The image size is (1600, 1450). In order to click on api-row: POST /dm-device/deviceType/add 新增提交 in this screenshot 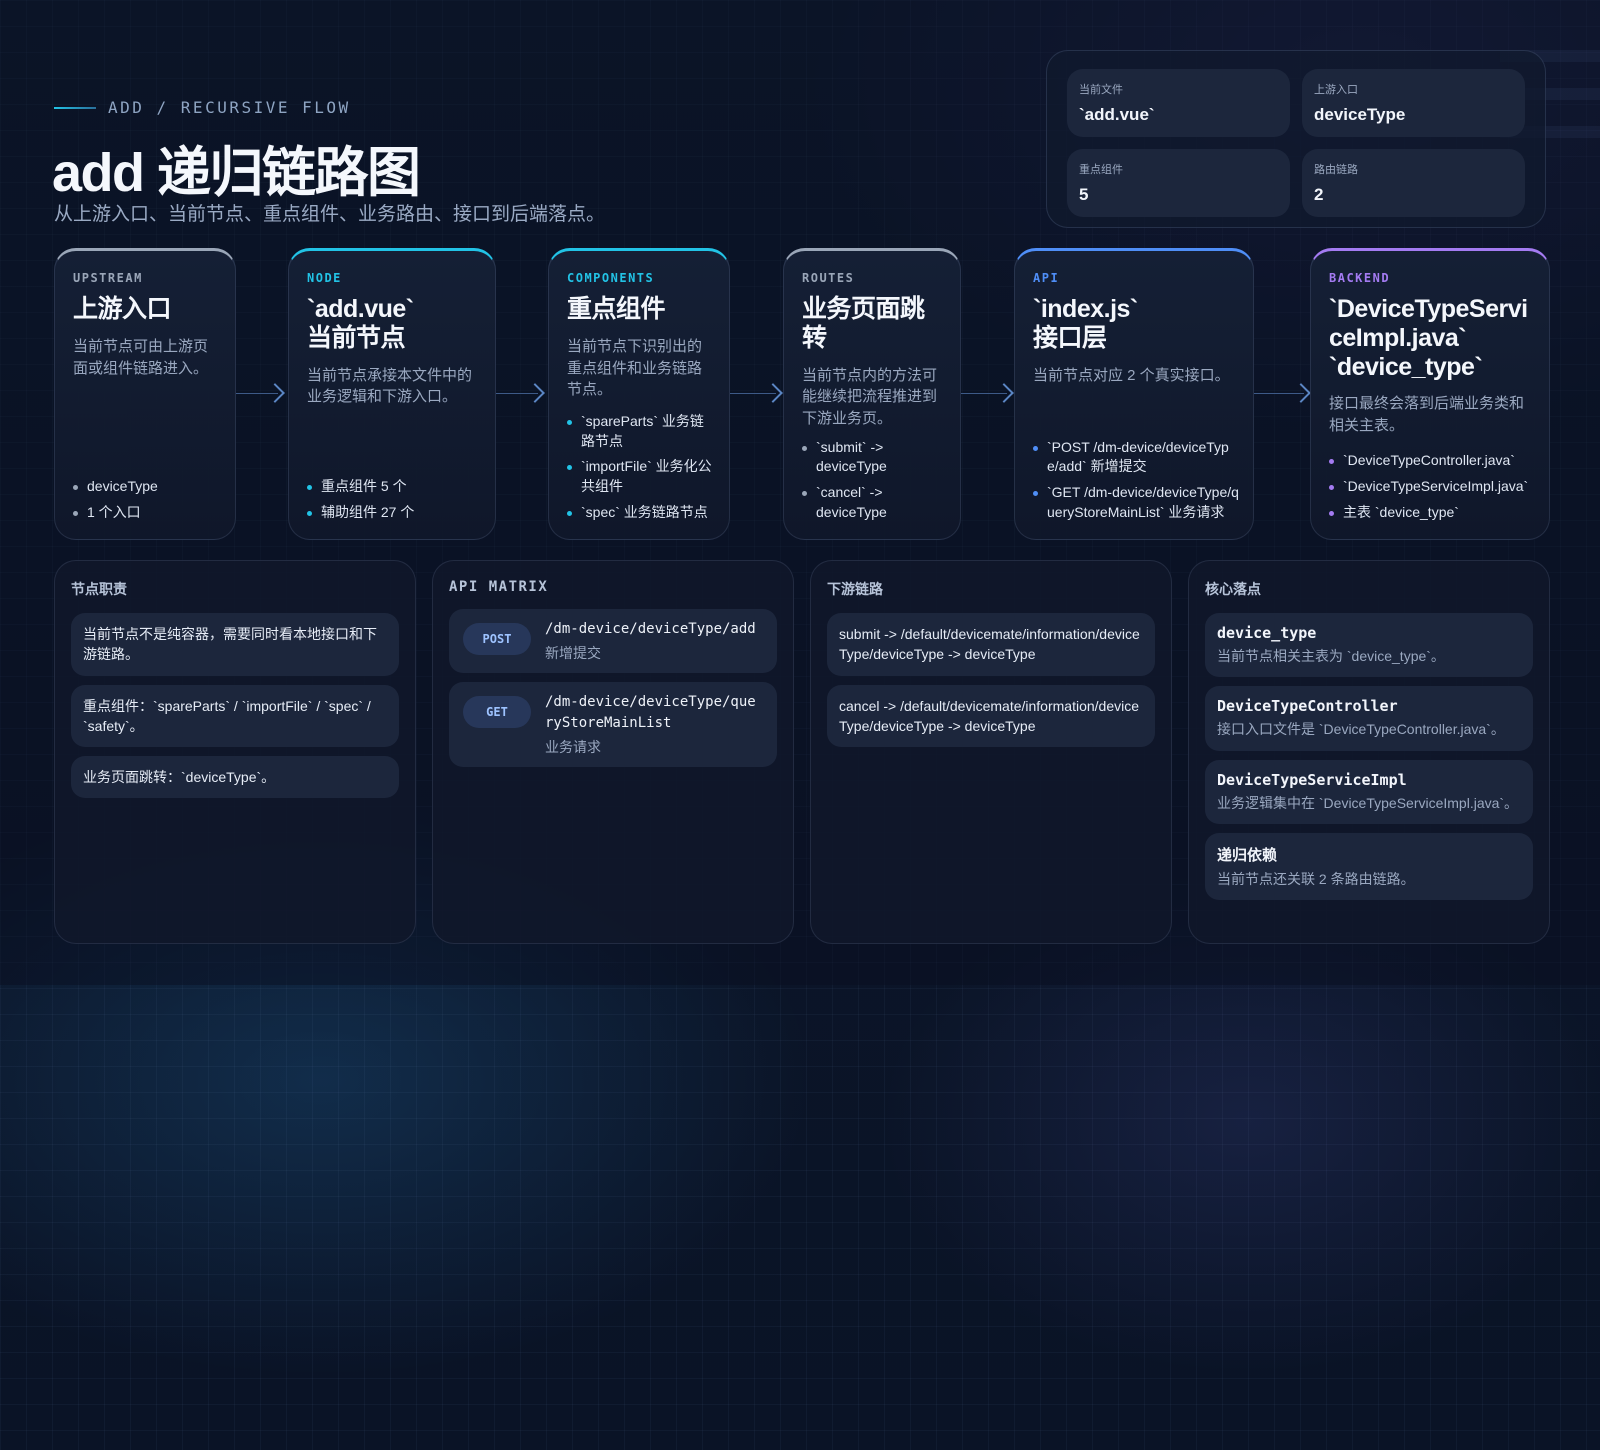, I will do `click(613, 641)`.